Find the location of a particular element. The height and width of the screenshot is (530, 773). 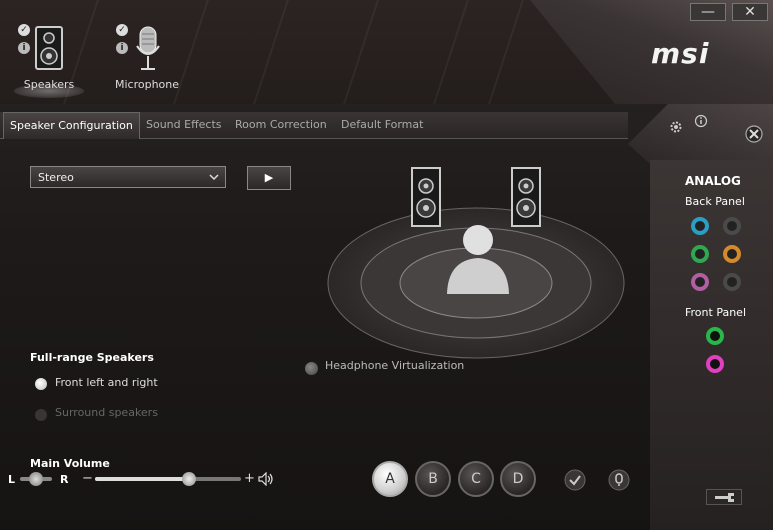

device-tab-label: Speakers is located at coordinates (49, 84).